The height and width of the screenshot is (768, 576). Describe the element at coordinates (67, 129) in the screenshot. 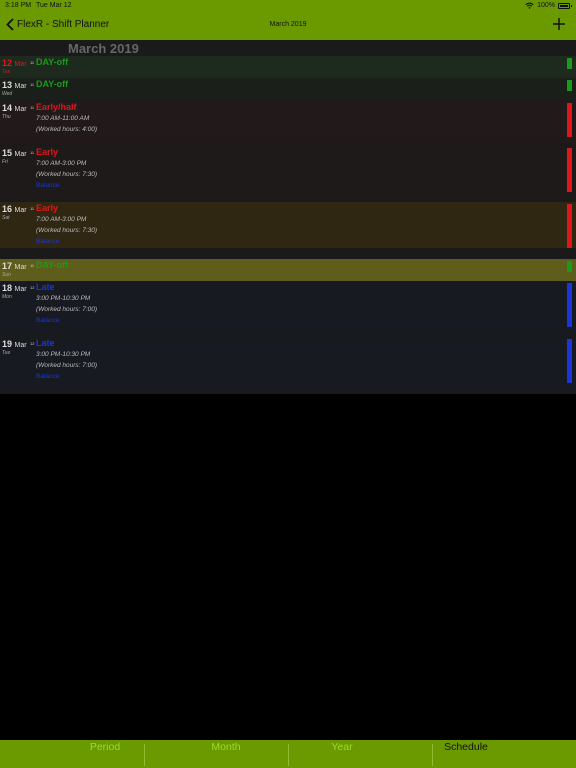

I see `worked-hours: (Worked hours: 4:00)` at that location.